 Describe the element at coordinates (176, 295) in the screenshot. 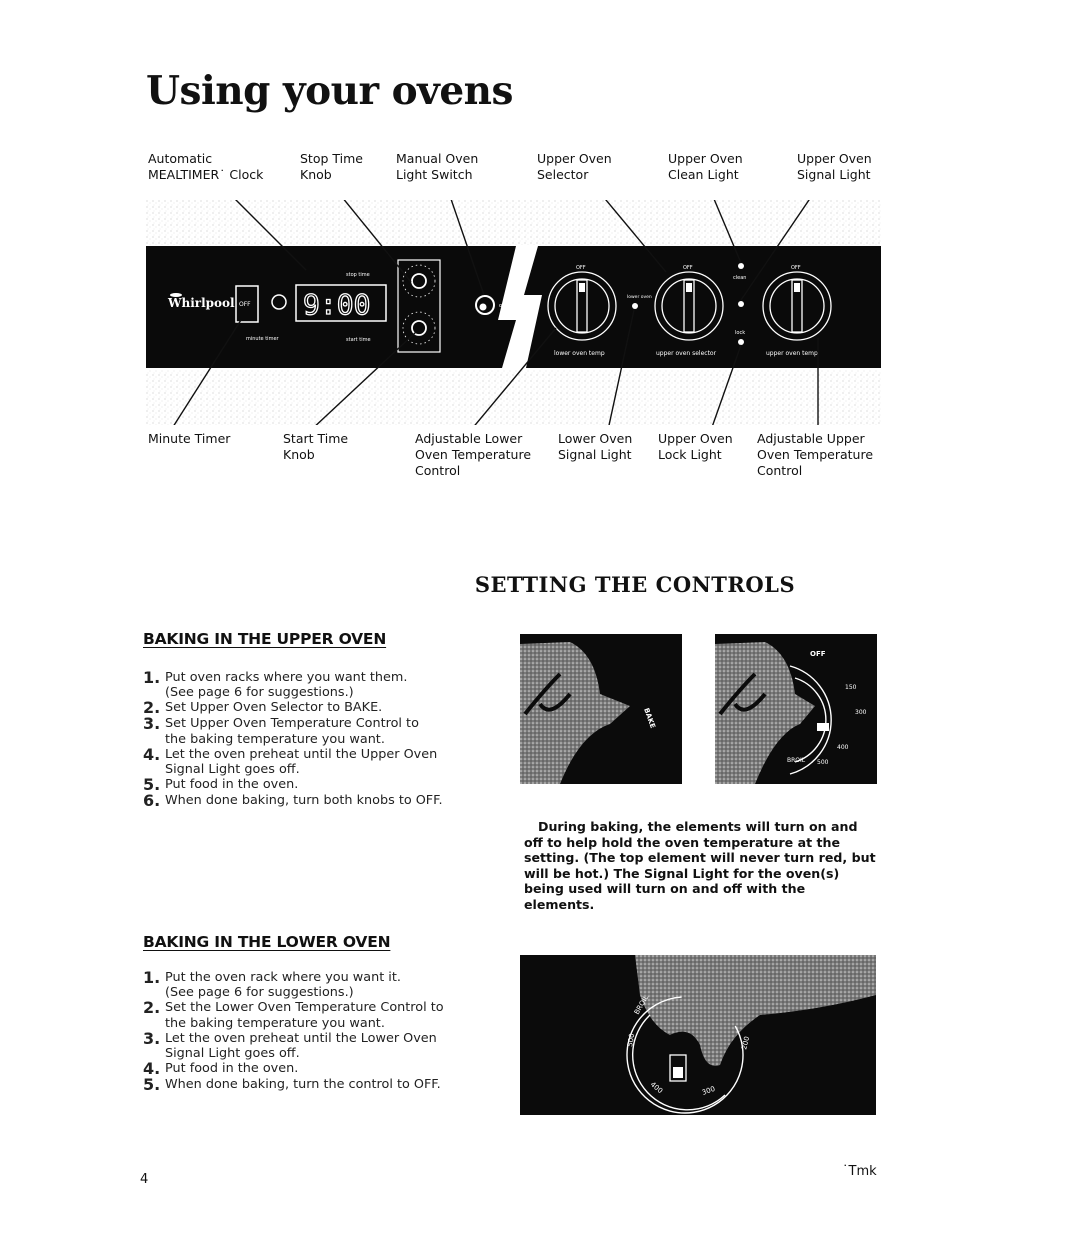

I see `brand-mark-icon` at that location.